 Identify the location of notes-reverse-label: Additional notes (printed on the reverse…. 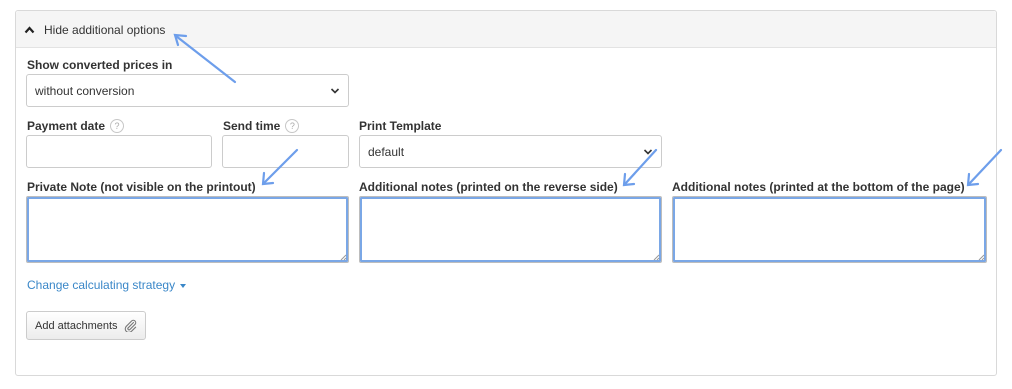
(488, 187).